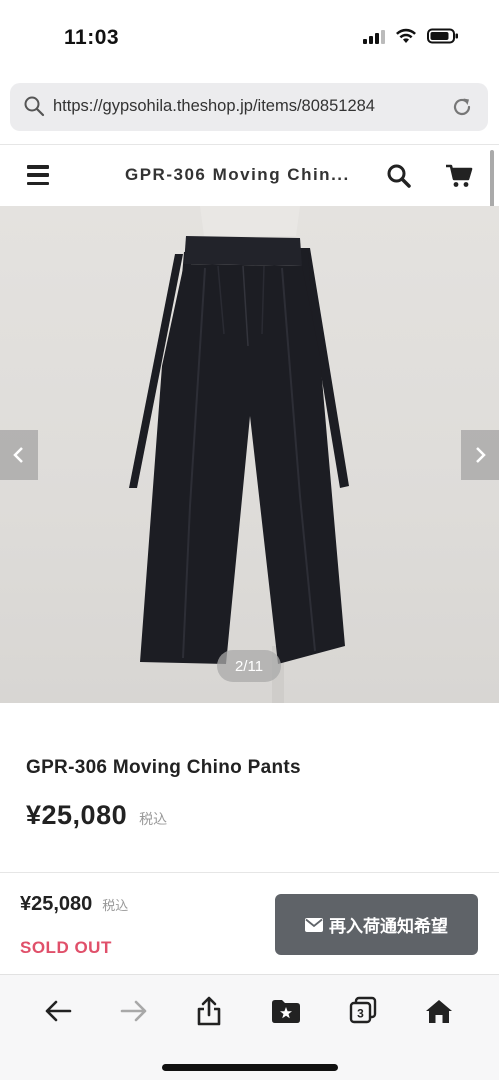 The image size is (499, 1080). I want to click on tabs-icon: 3, so click(363, 1010).